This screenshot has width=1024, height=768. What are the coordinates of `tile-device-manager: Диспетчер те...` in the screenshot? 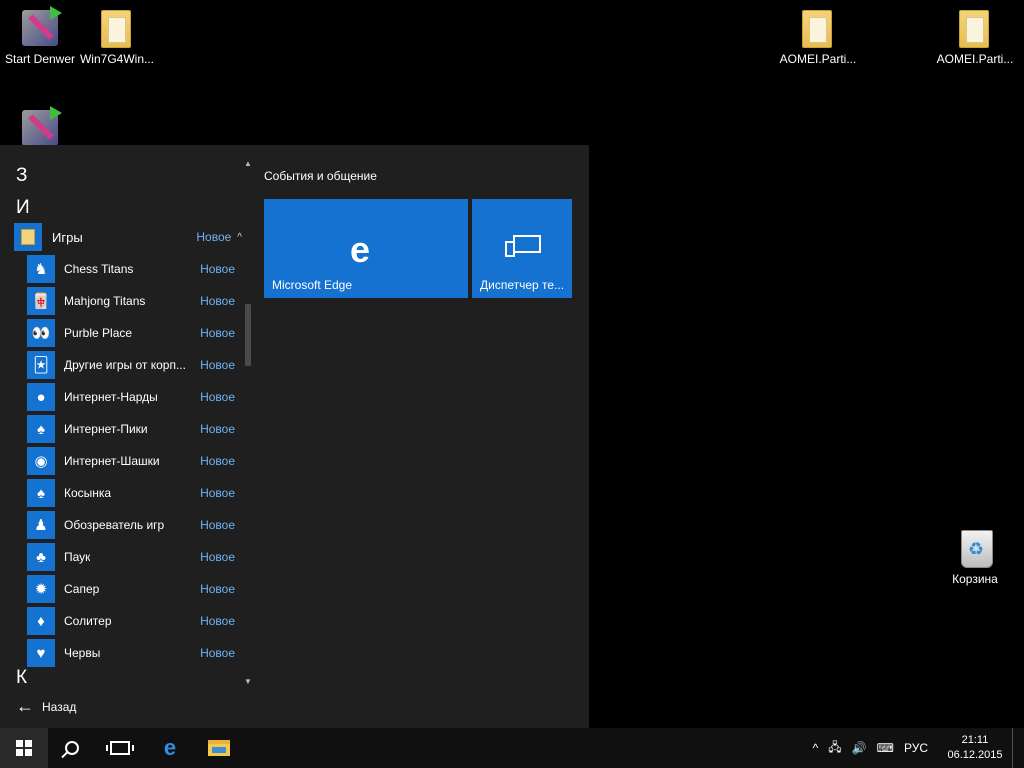 It's located at (522, 248).